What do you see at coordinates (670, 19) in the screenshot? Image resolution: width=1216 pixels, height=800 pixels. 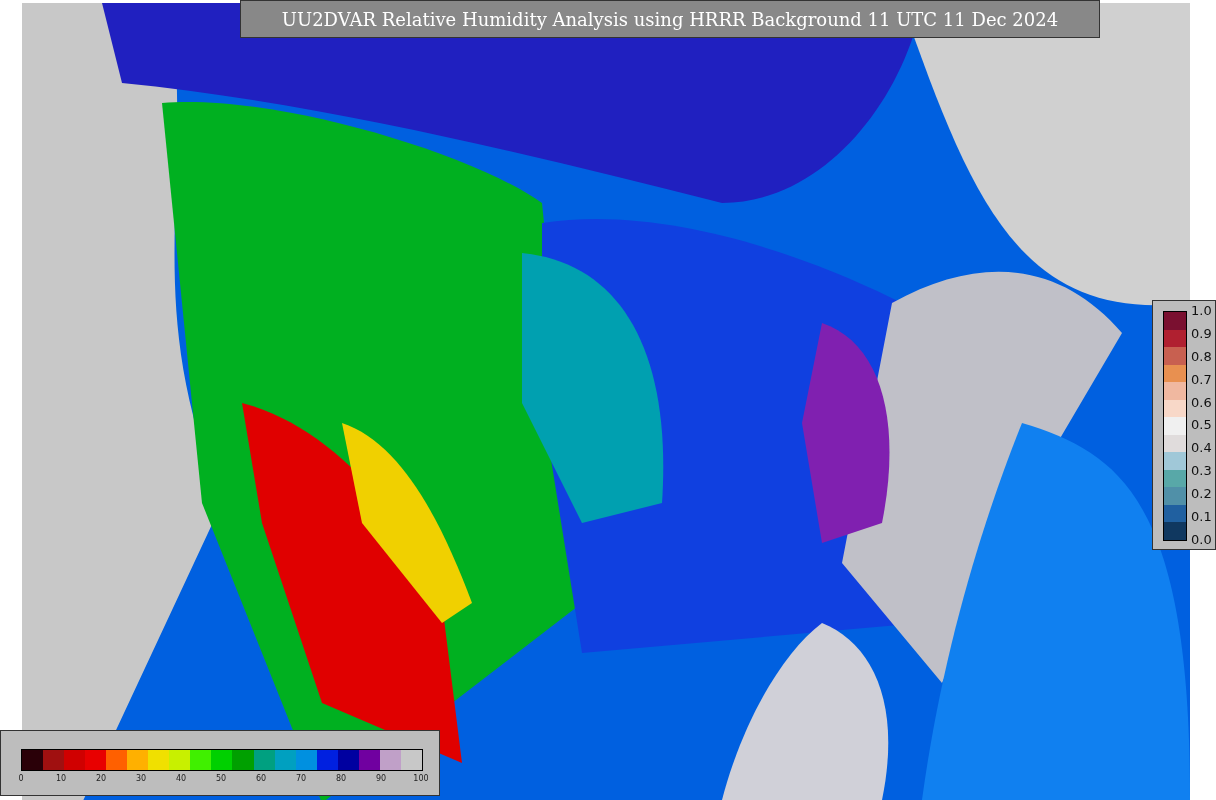 I see `chart-title: UU2DVAR Relative Humidity Analysis using HRRR Background 11 UTC 11 Dec 2024` at bounding box center [670, 19].